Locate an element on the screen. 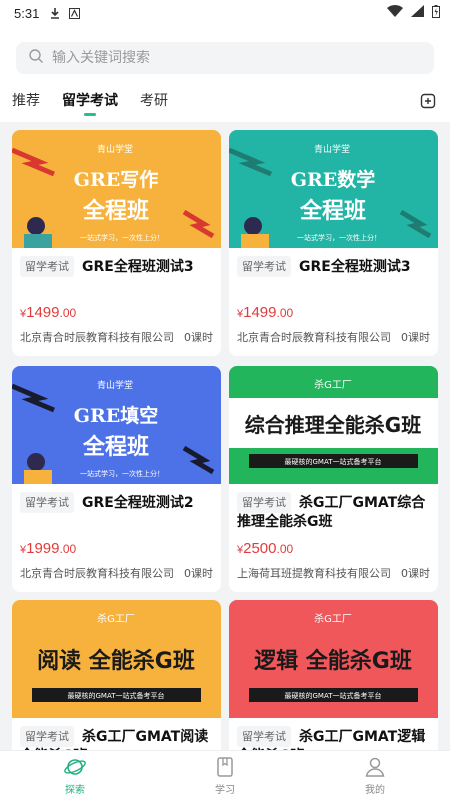 This screenshot has width=450, height=800. nav-explore: 探索 is located at coordinates (75, 775).